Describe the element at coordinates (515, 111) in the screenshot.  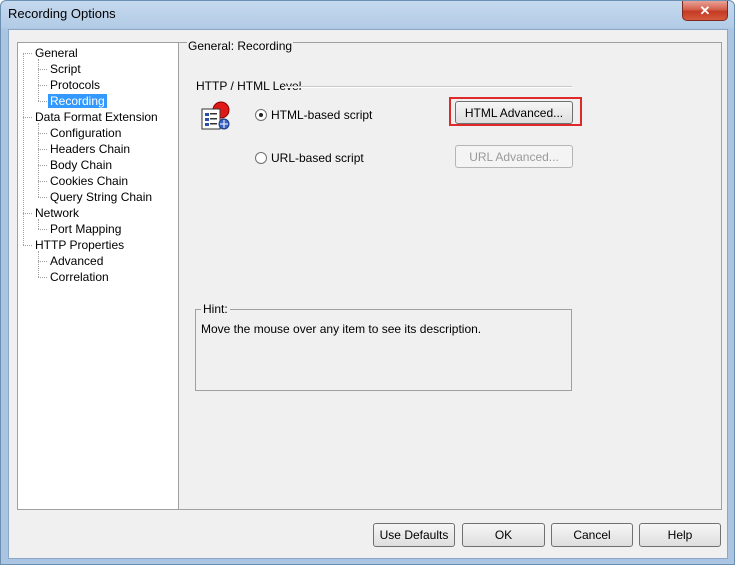
I see `highlight-box` at that location.